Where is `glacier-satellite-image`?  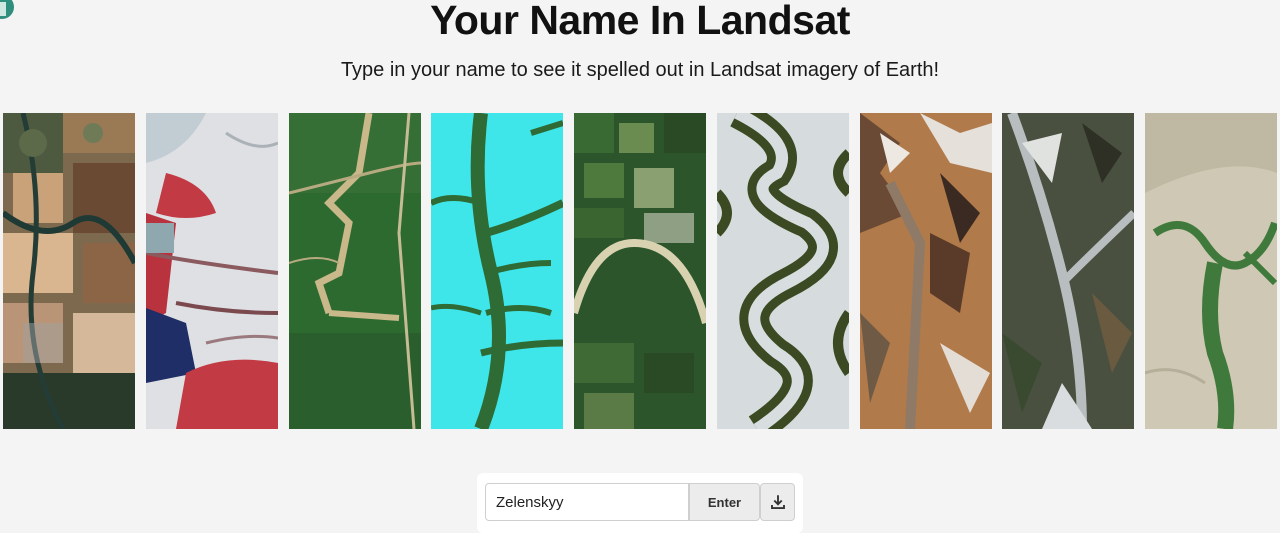 glacier-satellite-image is located at coordinates (212, 271).